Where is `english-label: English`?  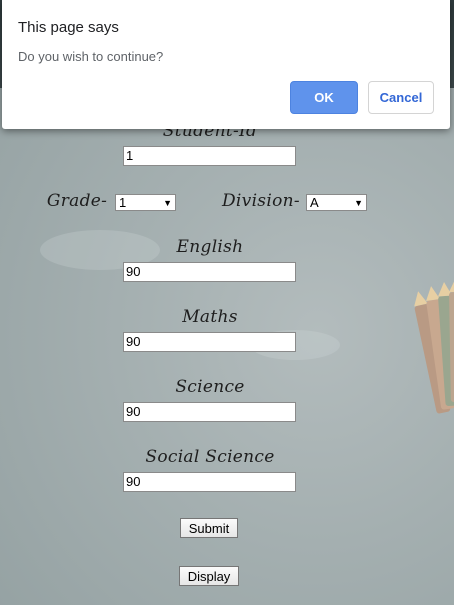
english-label: English is located at coordinates (210, 247).